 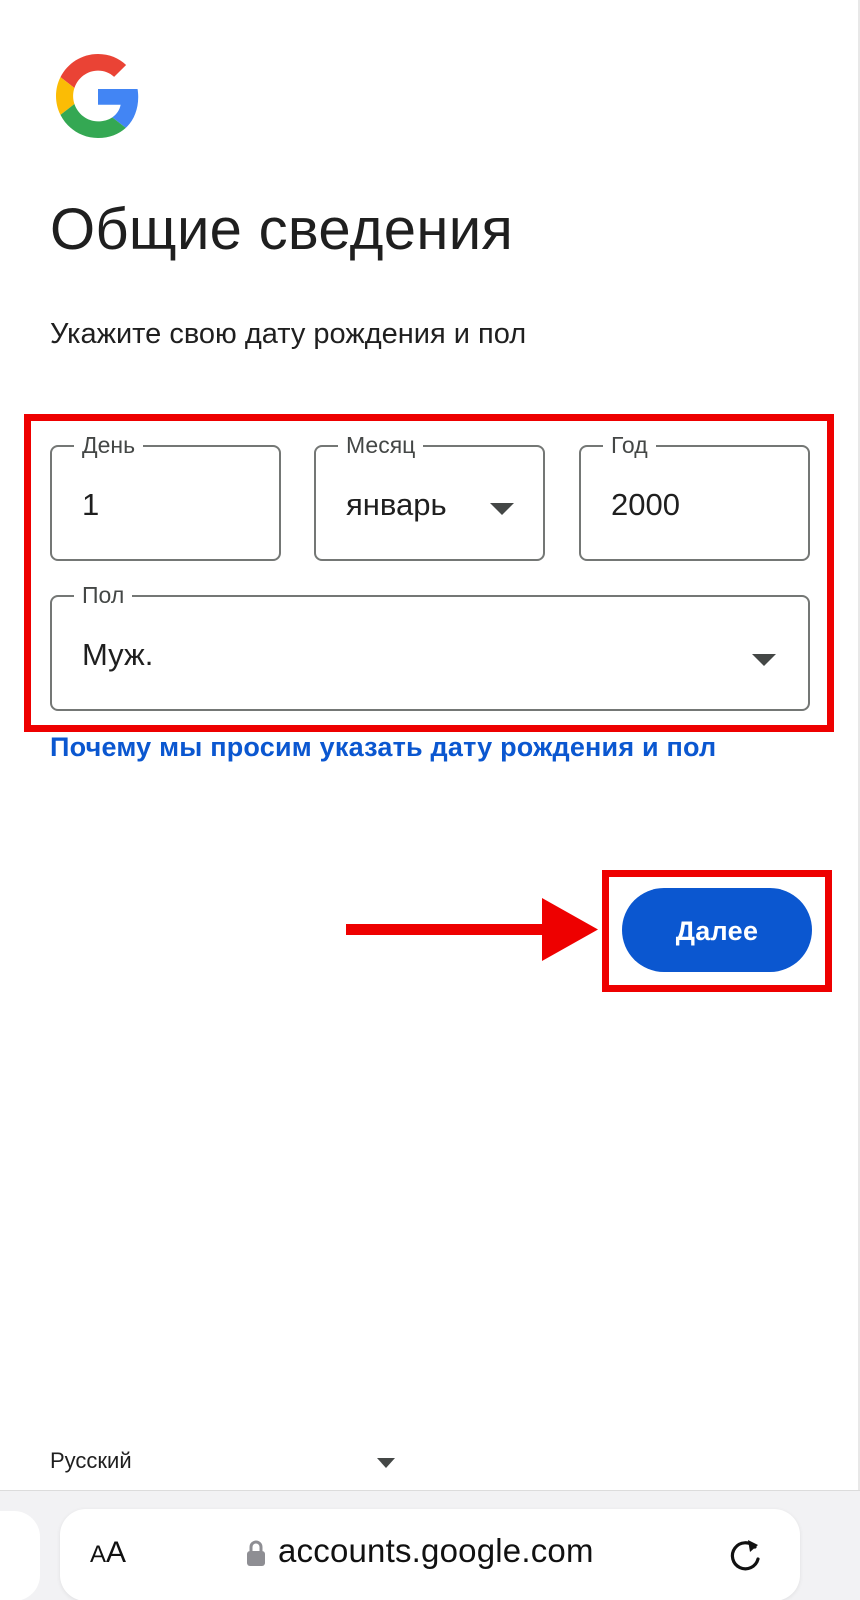 I want to click on url-text: accounts.google.com, so click(x=436, y=1550).